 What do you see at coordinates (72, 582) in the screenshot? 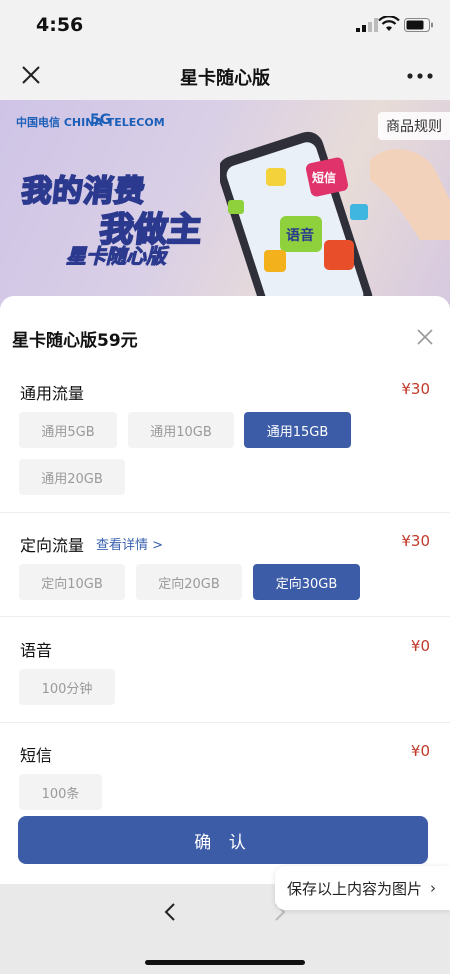
I see `option-directed-10gb: 定向10GB` at bounding box center [72, 582].